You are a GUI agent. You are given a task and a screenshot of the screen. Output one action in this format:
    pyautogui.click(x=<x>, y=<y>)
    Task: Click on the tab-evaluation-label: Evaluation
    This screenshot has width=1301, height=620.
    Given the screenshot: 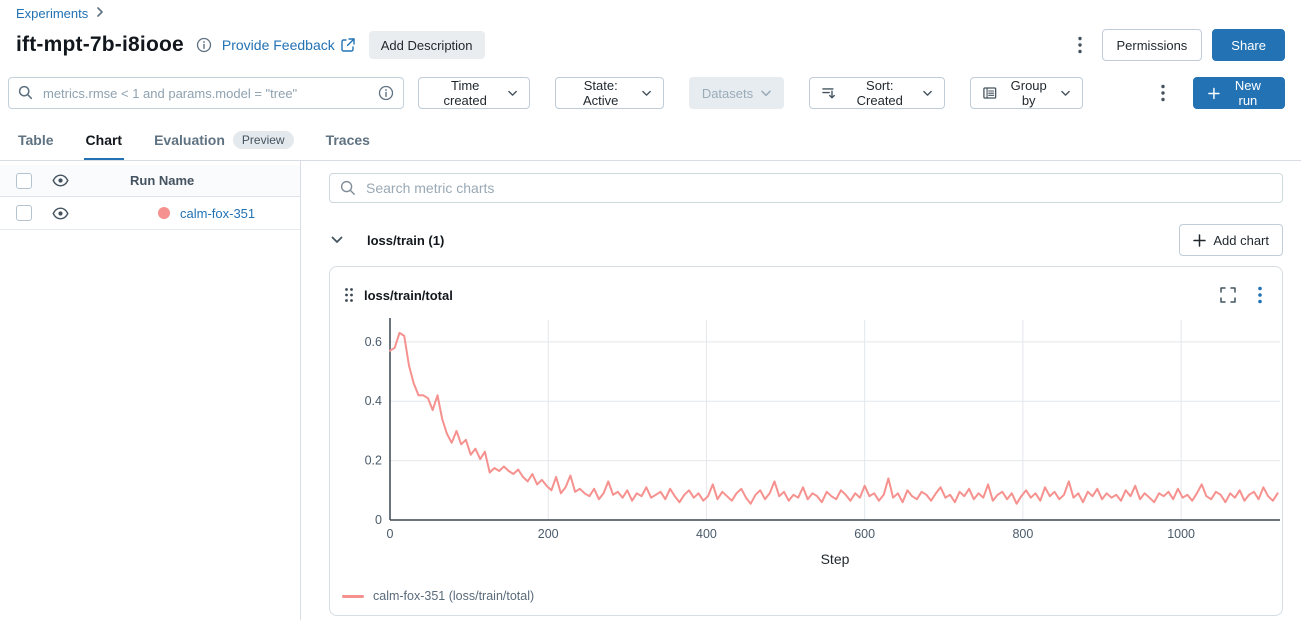 What is the action you would take?
    pyautogui.click(x=189, y=140)
    